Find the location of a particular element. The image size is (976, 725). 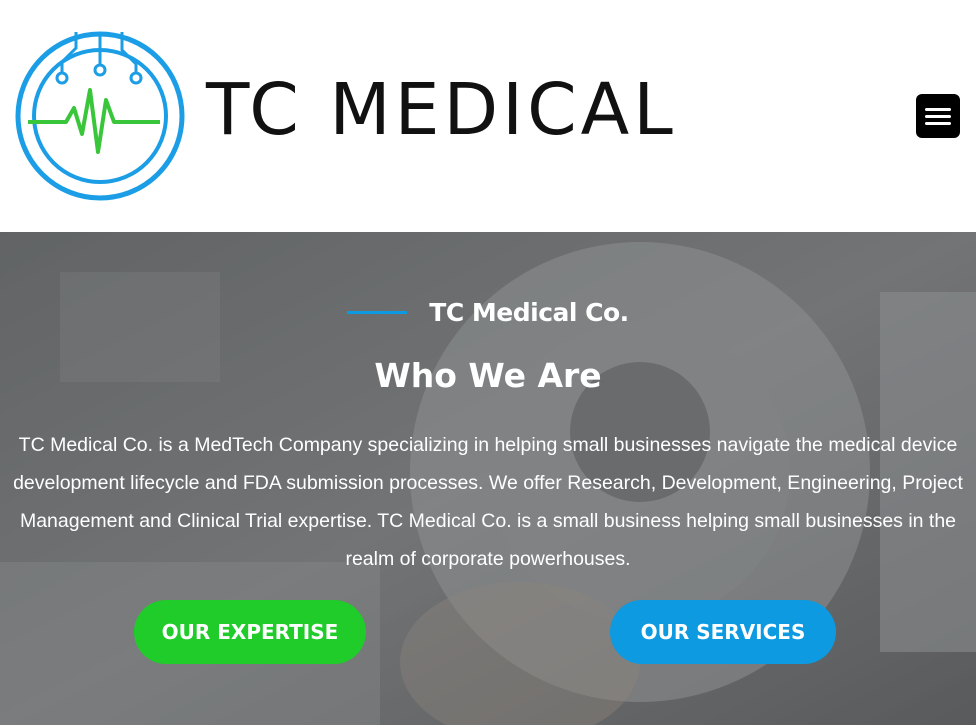

eyebrow-accent-line is located at coordinates (377, 312).